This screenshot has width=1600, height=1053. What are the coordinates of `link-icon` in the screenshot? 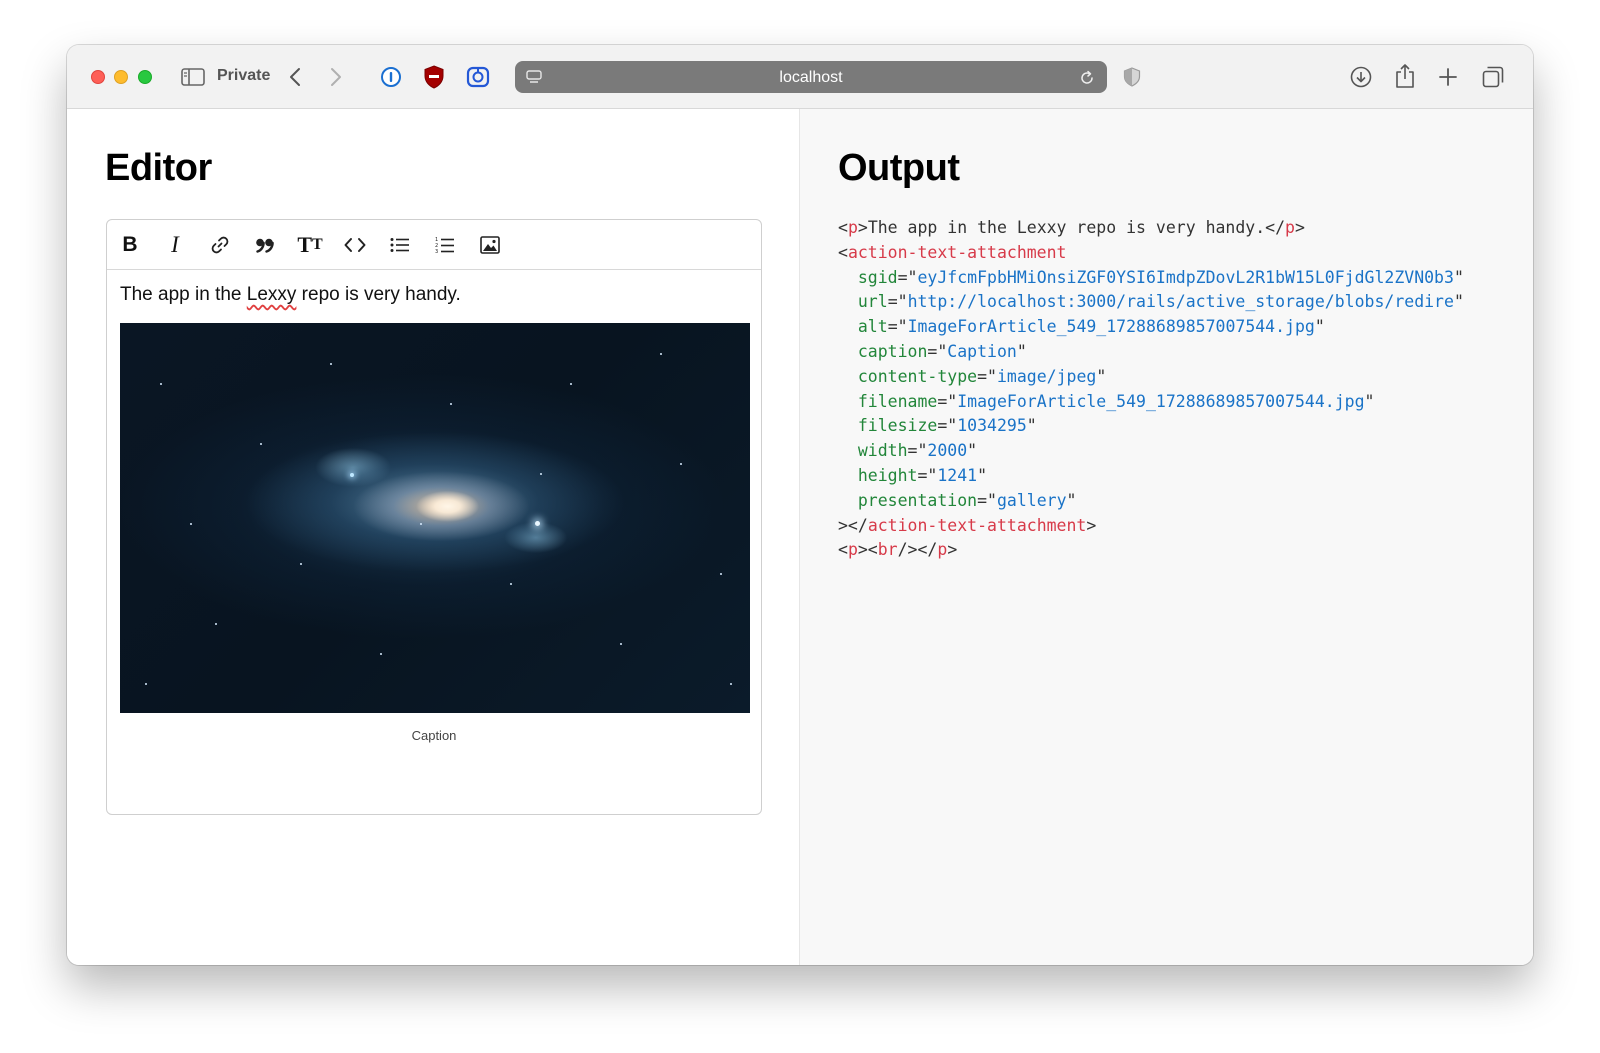 It's located at (220, 245).